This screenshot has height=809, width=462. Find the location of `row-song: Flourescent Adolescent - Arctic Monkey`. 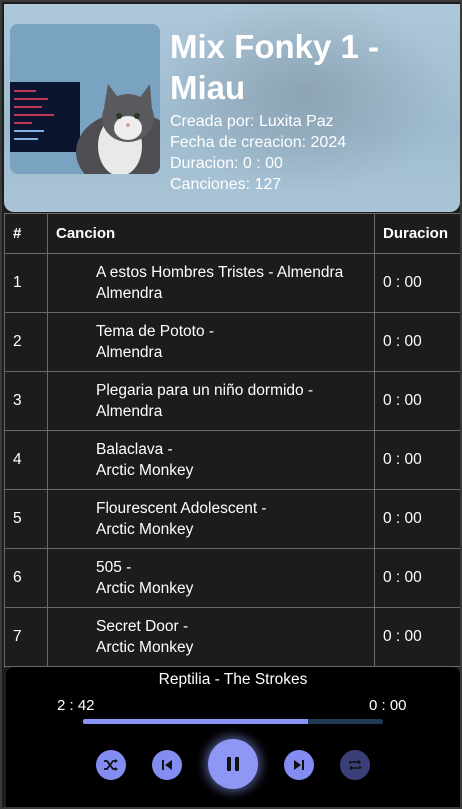

row-song: Flourescent Adolescent - Arctic Monkey is located at coordinates (211, 519).